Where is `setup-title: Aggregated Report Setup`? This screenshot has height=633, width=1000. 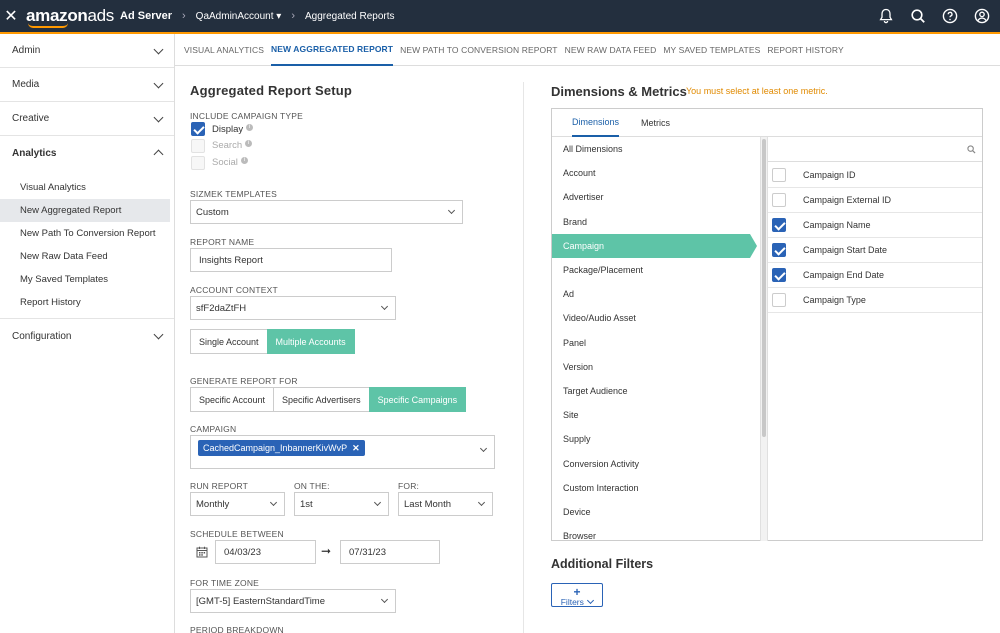 setup-title: Aggregated Report Setup is located at coordinates (271, 90).